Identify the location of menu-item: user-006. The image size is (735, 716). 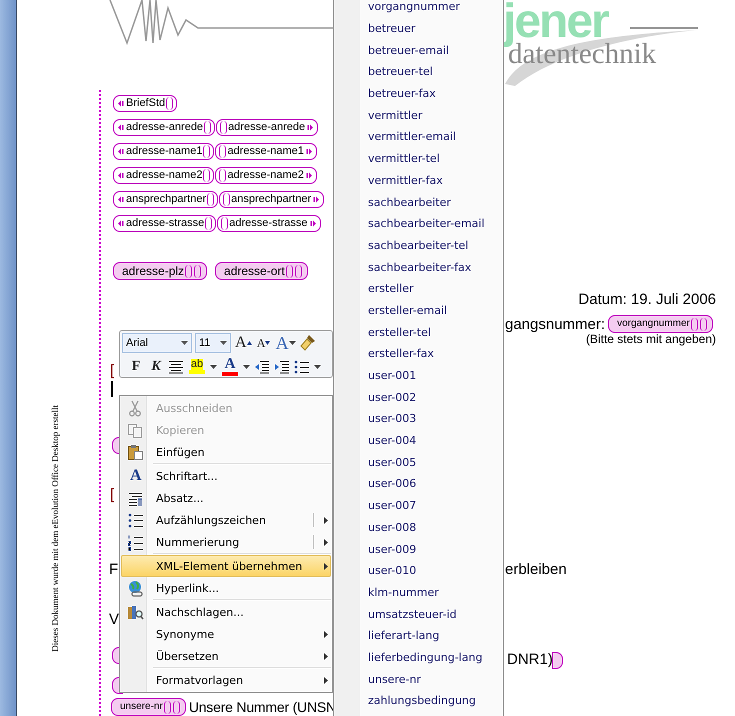
(418, 484).